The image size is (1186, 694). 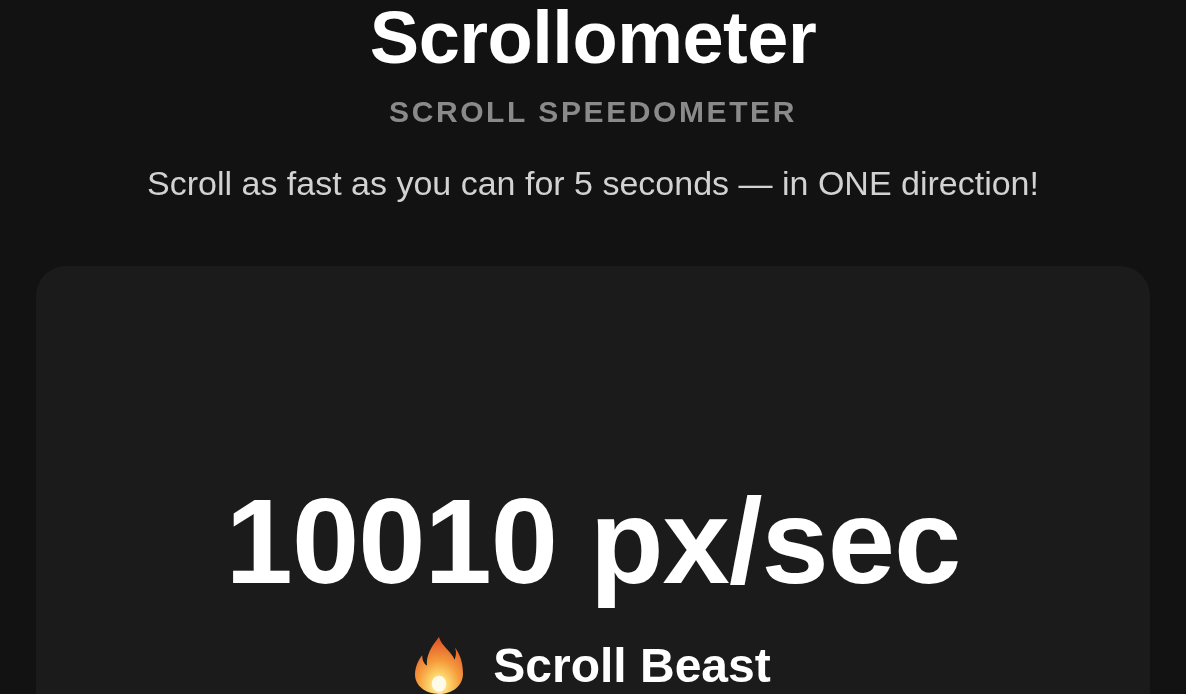 What do you see at coordinates (593, 38) in the screenshot?
I see `app-title: Scrollometer` at bounding box center [593, 38].